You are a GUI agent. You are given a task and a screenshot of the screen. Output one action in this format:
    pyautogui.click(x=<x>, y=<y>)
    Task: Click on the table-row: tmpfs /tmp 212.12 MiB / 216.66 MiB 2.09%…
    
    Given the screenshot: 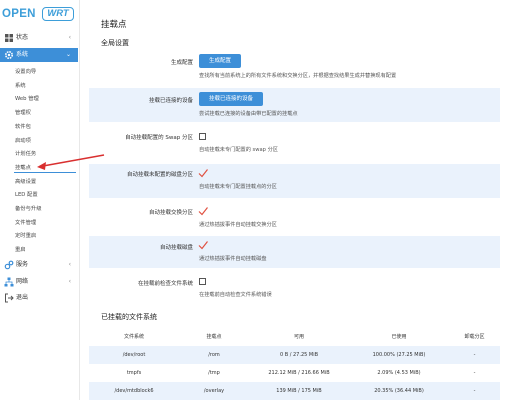 What is the action you would take?
    pyautogui.click(x=294, y=373)
    